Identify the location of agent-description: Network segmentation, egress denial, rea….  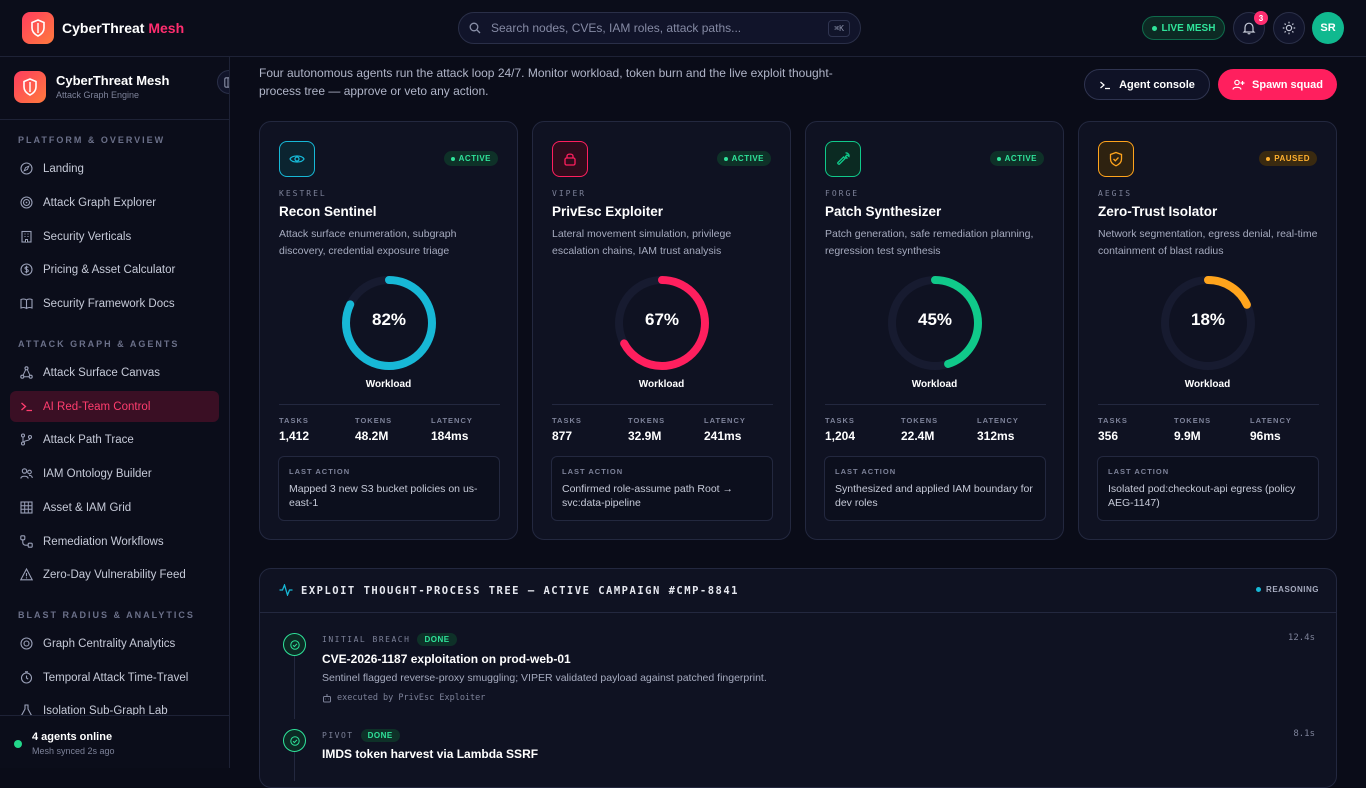
(1208, 242).